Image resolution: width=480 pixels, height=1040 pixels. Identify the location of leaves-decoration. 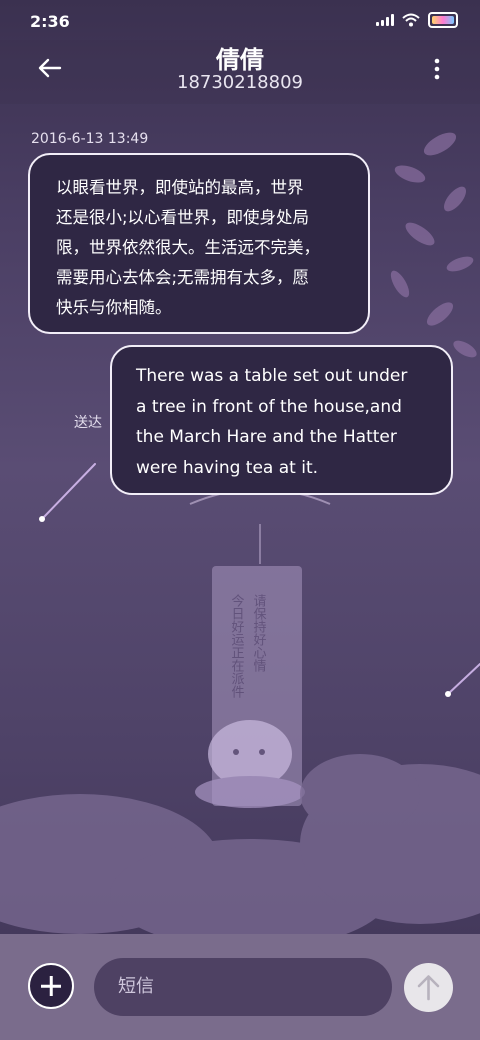
(433, 245).